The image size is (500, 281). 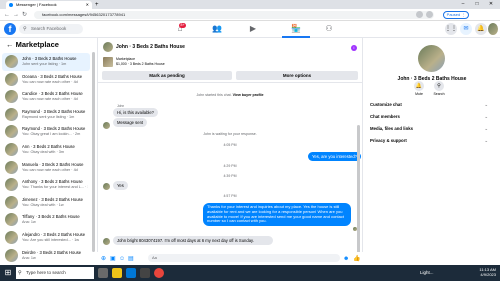 I want to click on file-explorer-icon, so click(x=117, y=273).